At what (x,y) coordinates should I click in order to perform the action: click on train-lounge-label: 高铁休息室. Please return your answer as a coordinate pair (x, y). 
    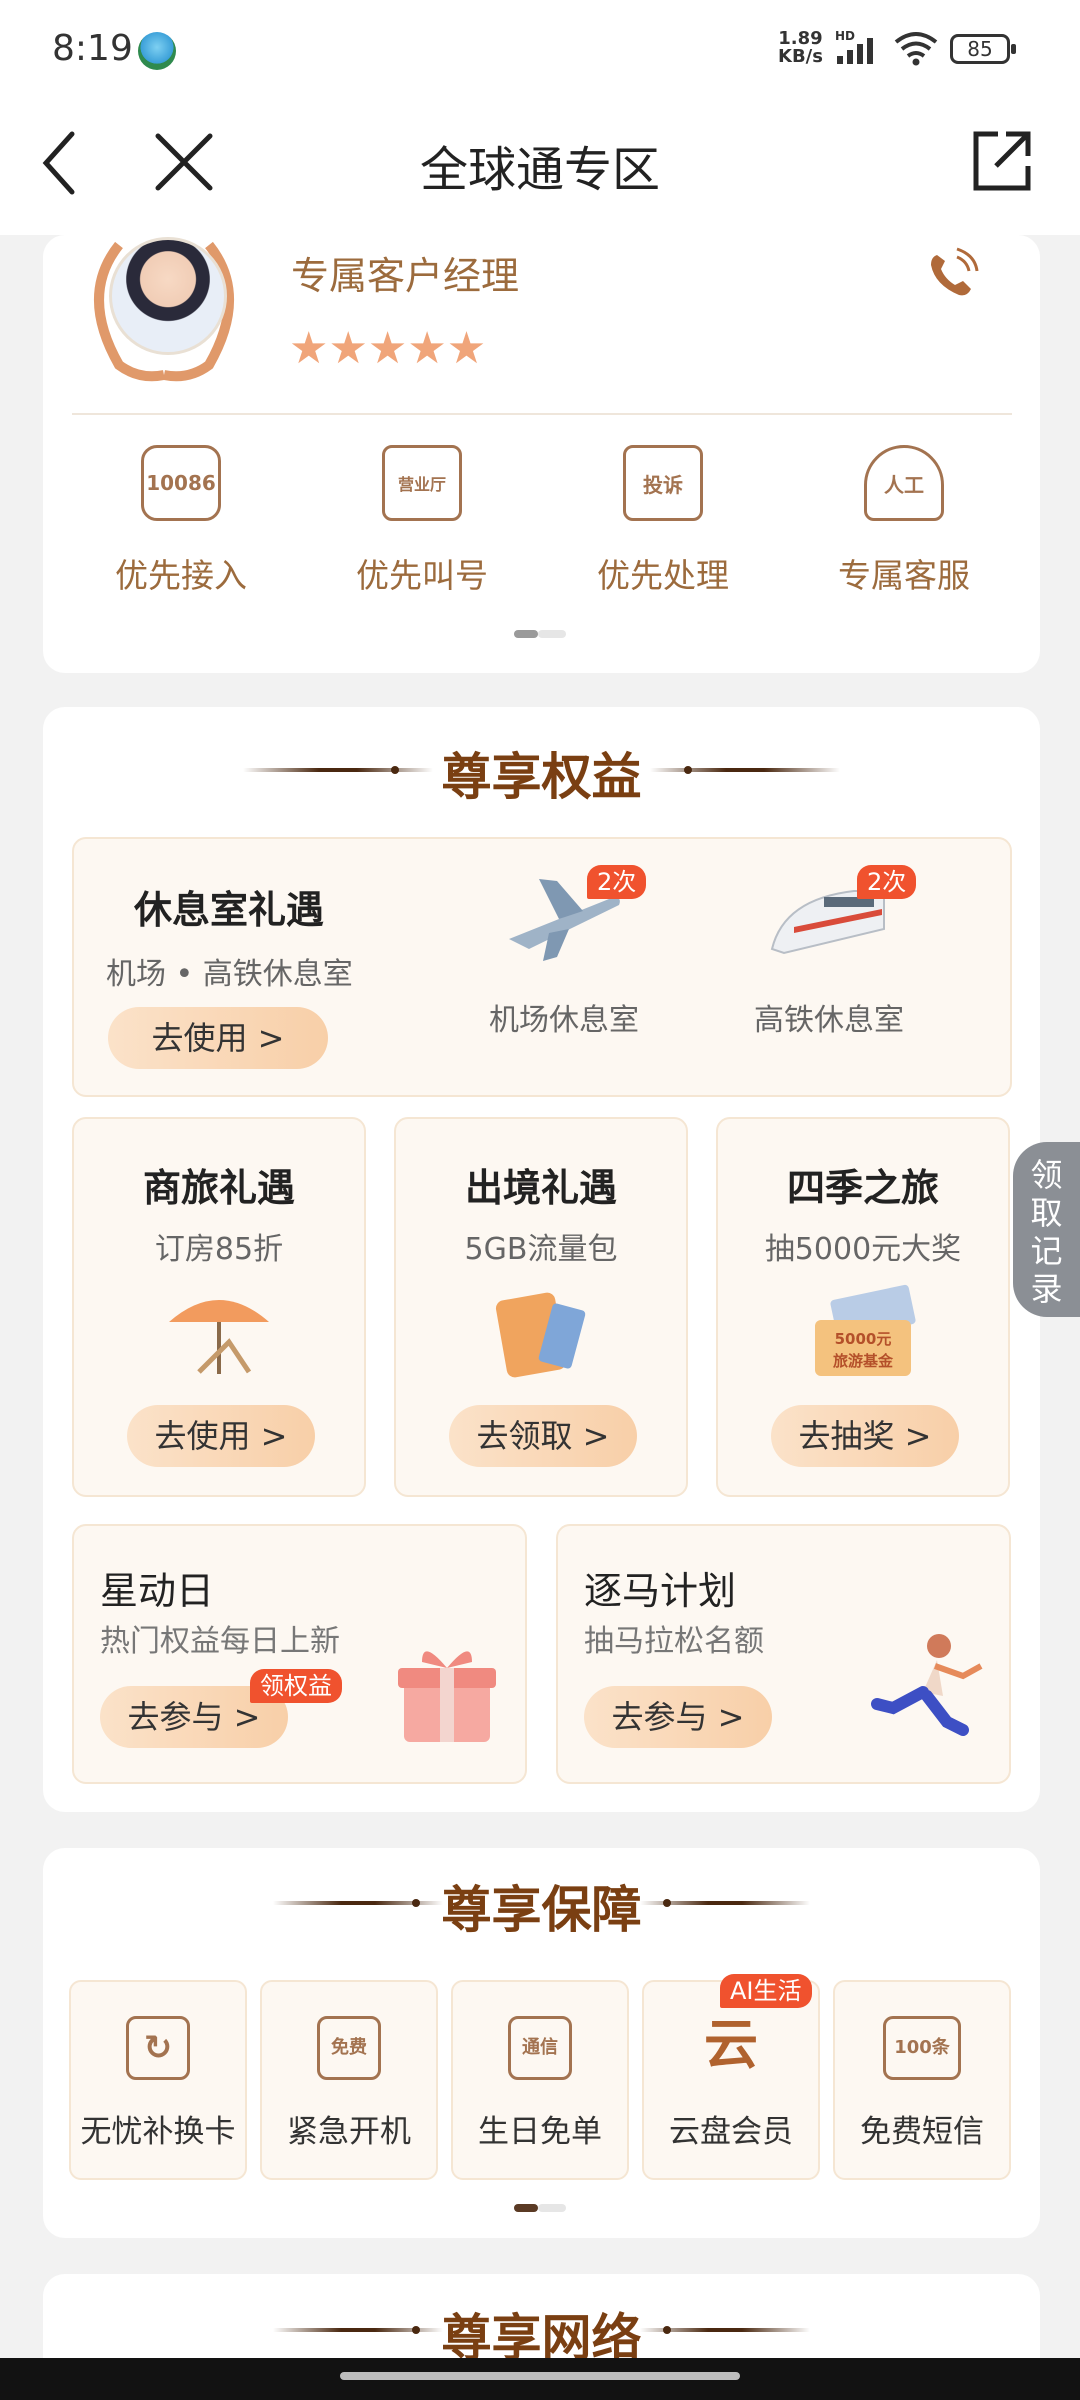
    Looking at the image, I should click on (829, 1020).